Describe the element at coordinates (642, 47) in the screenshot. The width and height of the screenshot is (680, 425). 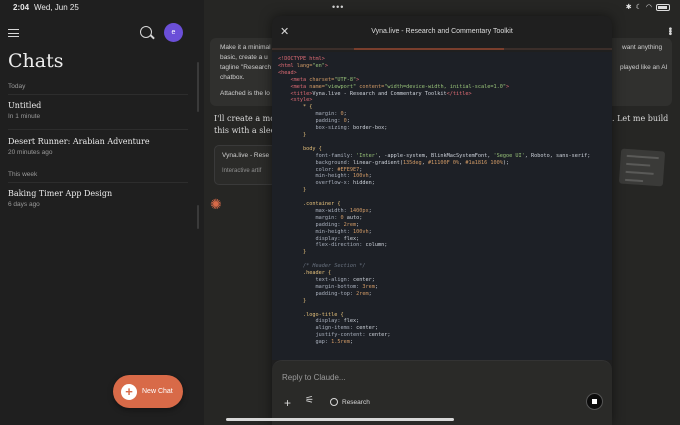
I see `user-message-line: want anything` at that location.